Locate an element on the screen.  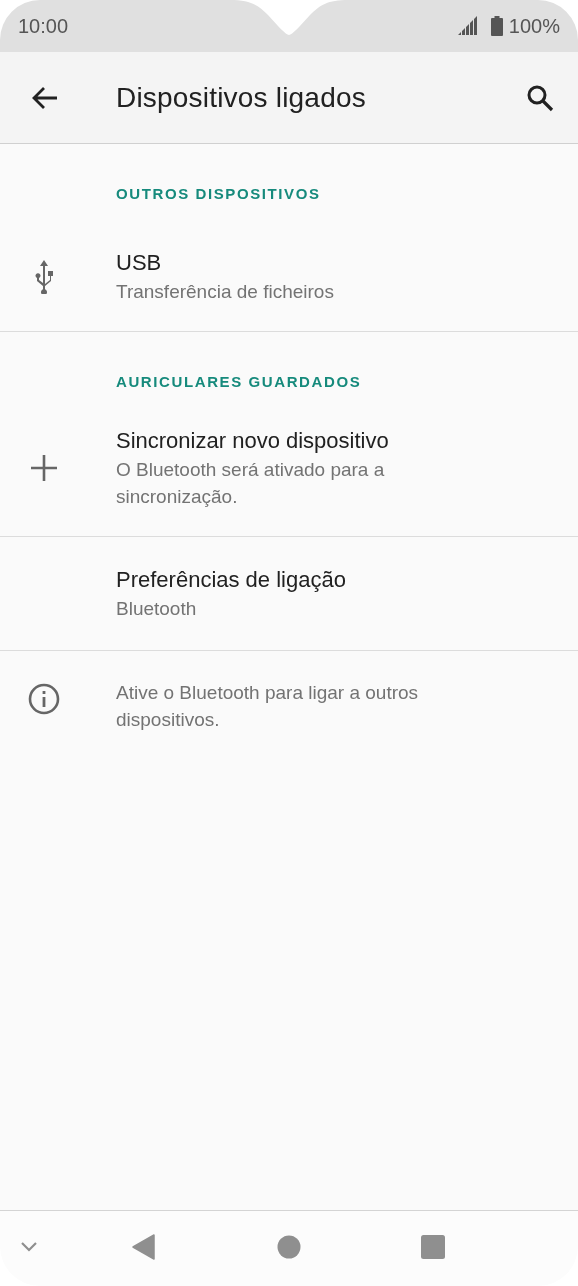
info-icon is located at coordinates (44, 699).